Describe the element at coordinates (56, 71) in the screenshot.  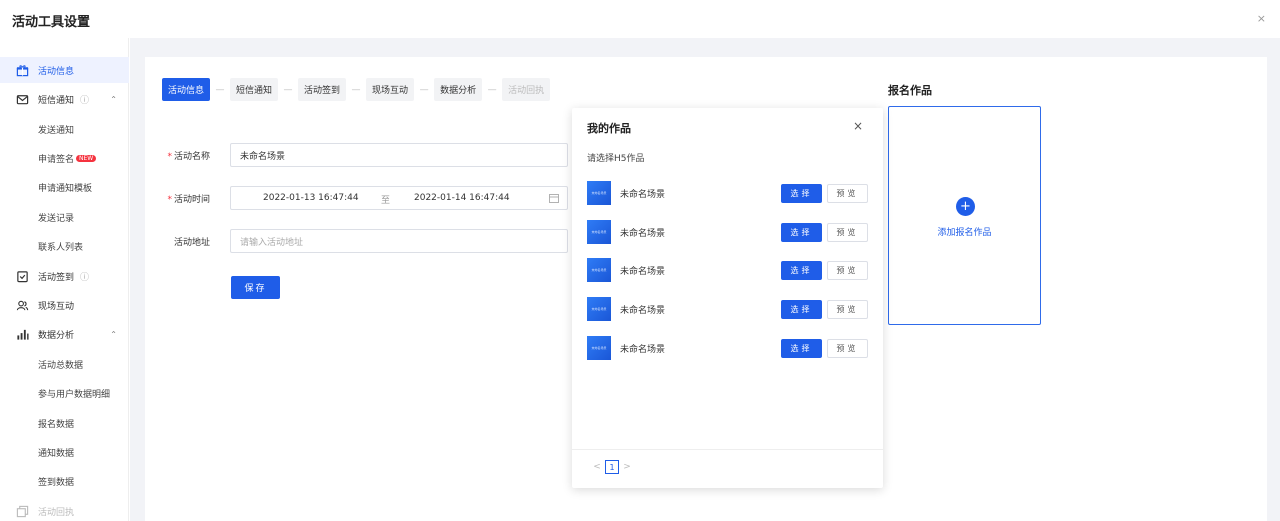
I see `sidebar-item-label: 活动信息` at that location.